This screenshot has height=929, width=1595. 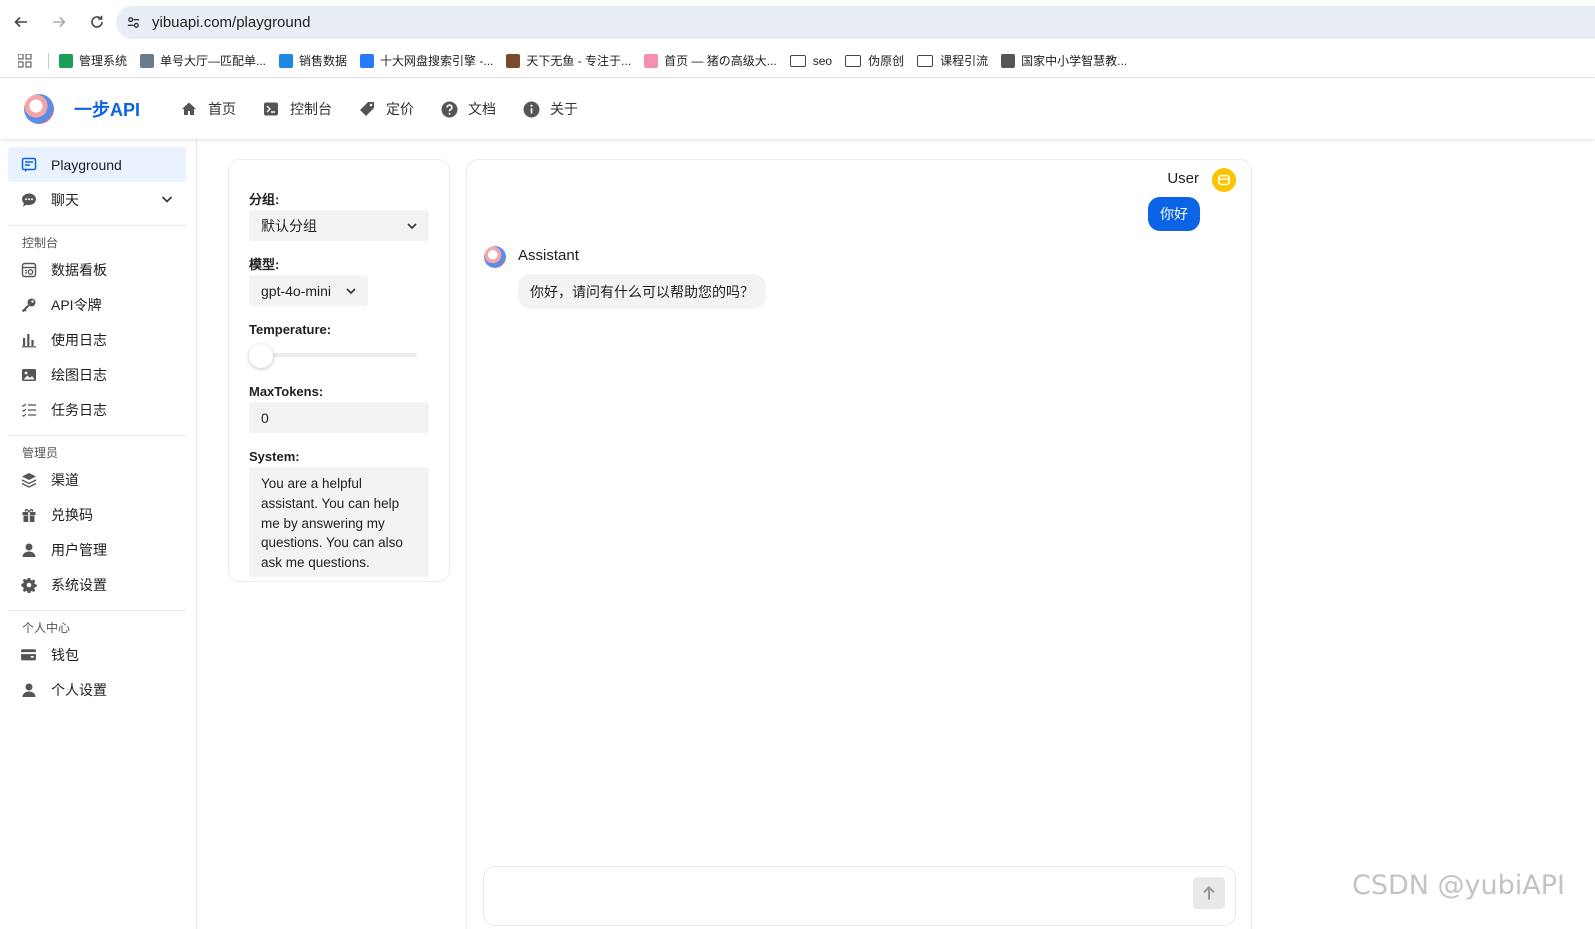 I want to click on arrow-right-icon, so click(x=59, y=22).